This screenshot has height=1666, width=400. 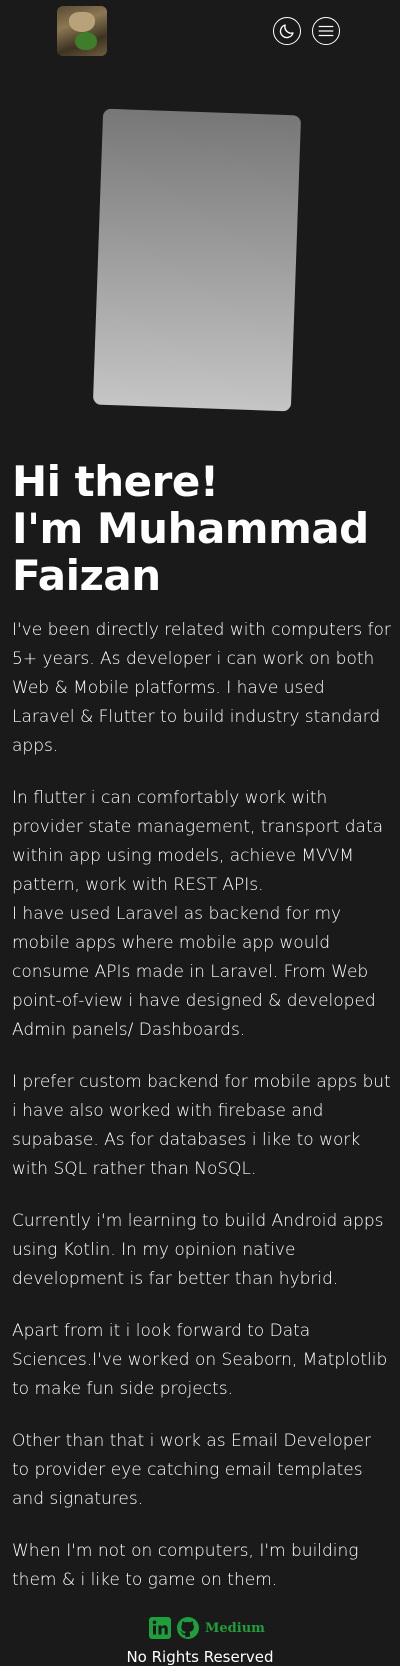 I want to click on site-footer: Medium No Rights Reserved, so click(x=200, y=1639).